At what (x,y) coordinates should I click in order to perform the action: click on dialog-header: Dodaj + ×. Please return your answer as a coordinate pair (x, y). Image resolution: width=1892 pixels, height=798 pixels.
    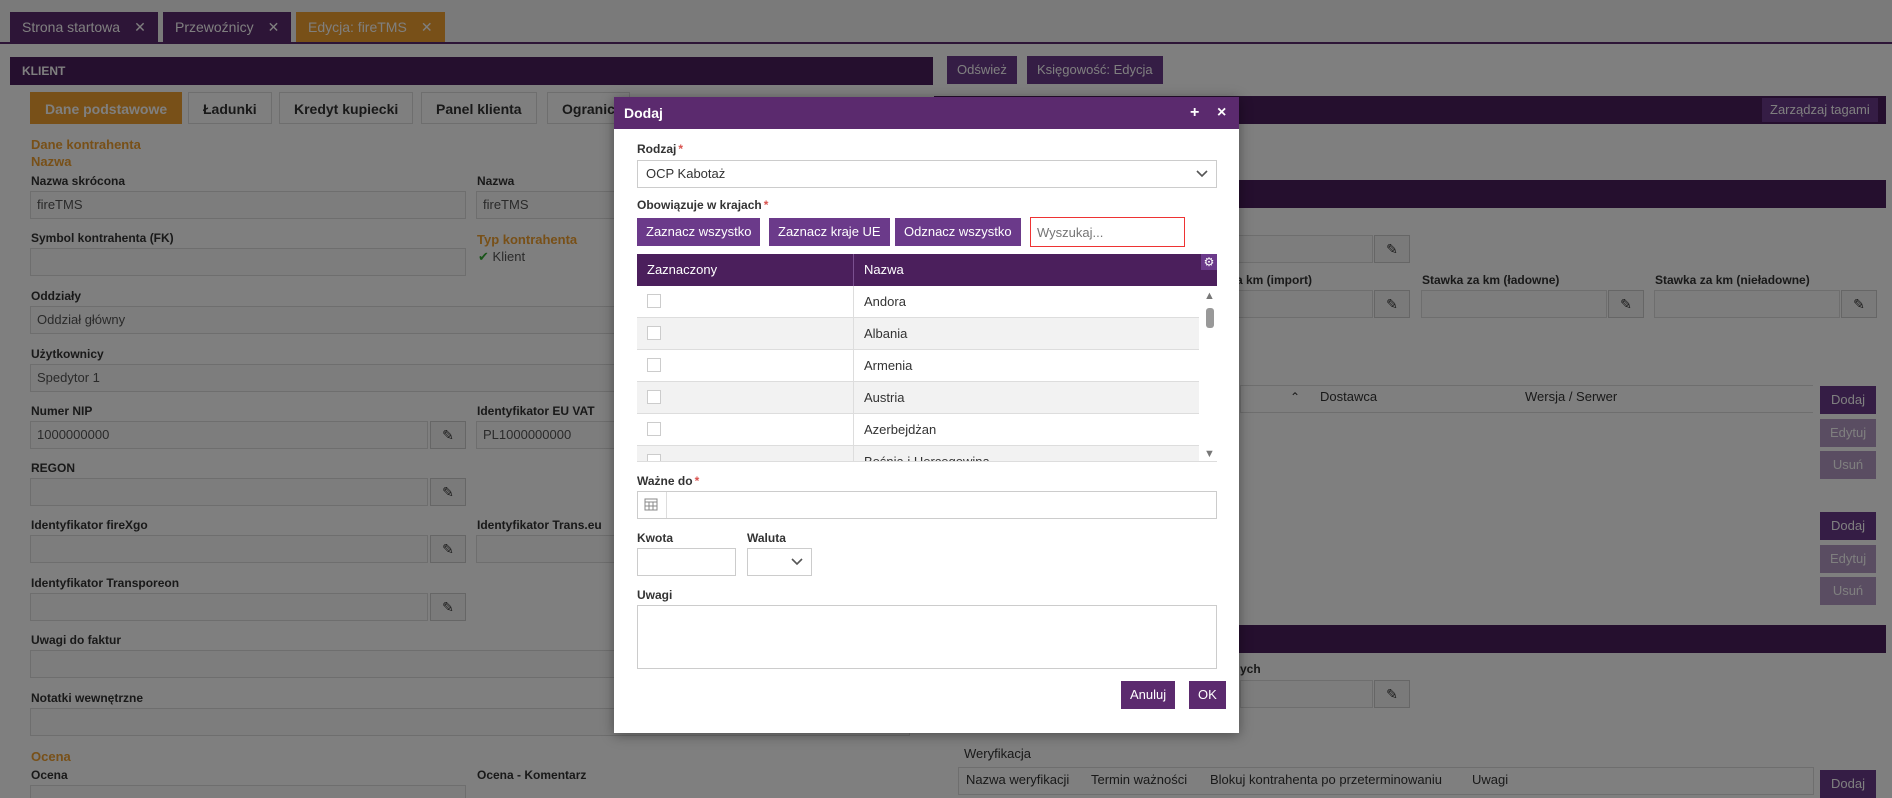
    Looking at the image, I should click on (926, 113).